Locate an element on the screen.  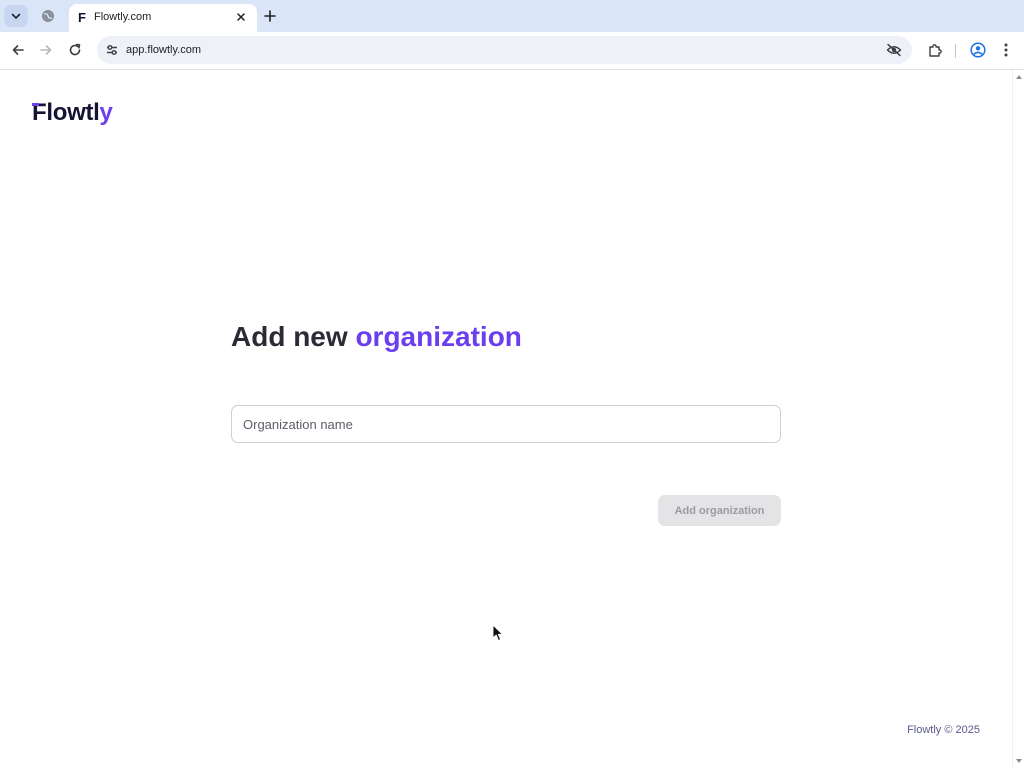
forward-button is located at coordinates (46, 50).